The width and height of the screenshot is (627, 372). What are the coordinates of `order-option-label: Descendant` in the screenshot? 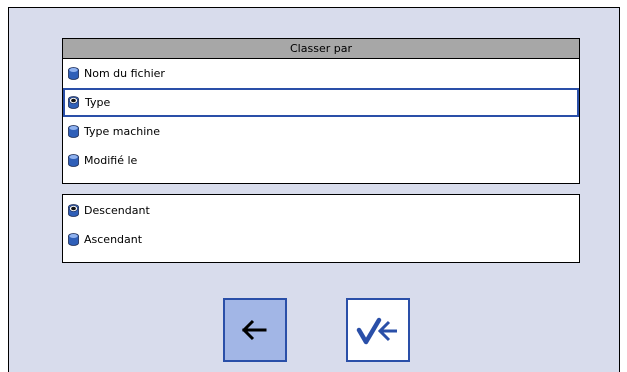 It's located at (117, 210).